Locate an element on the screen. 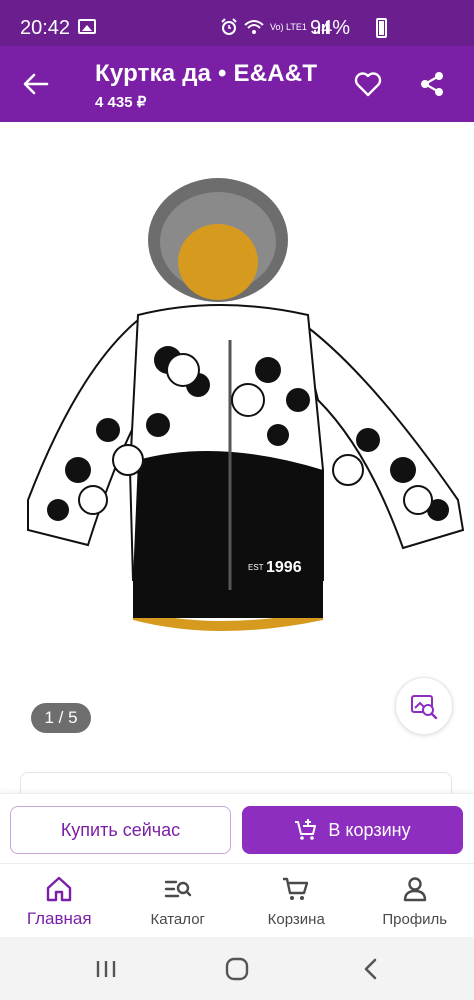  system-nav-bar is located at coordinates (237, 968).